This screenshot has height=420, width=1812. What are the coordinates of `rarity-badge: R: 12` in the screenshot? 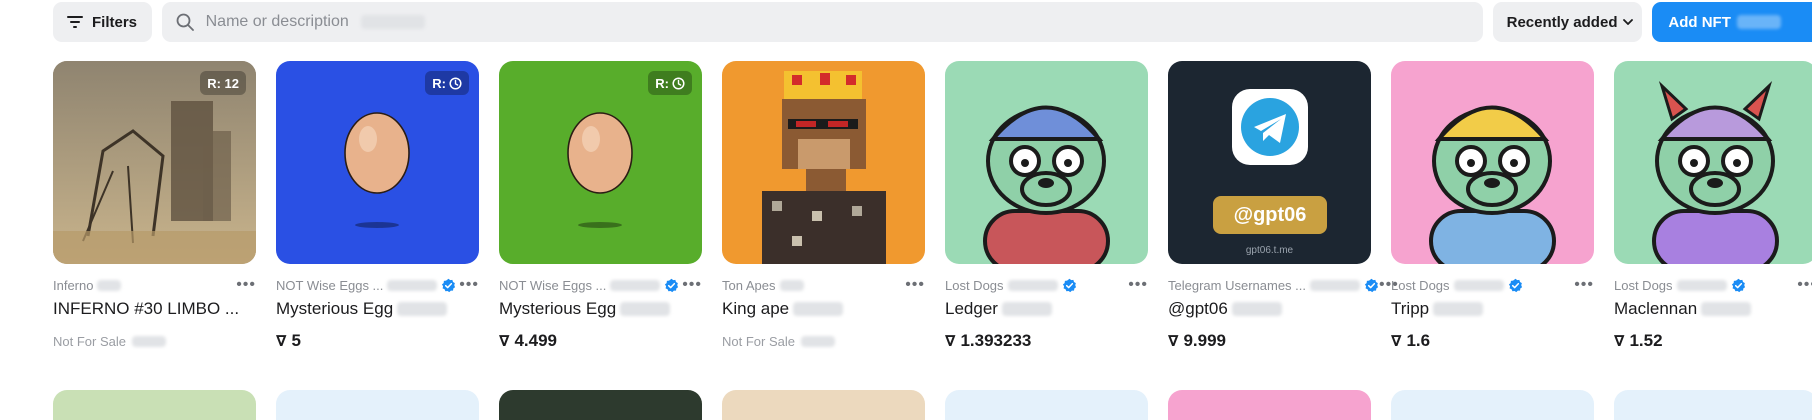 It's located at (223, 83).